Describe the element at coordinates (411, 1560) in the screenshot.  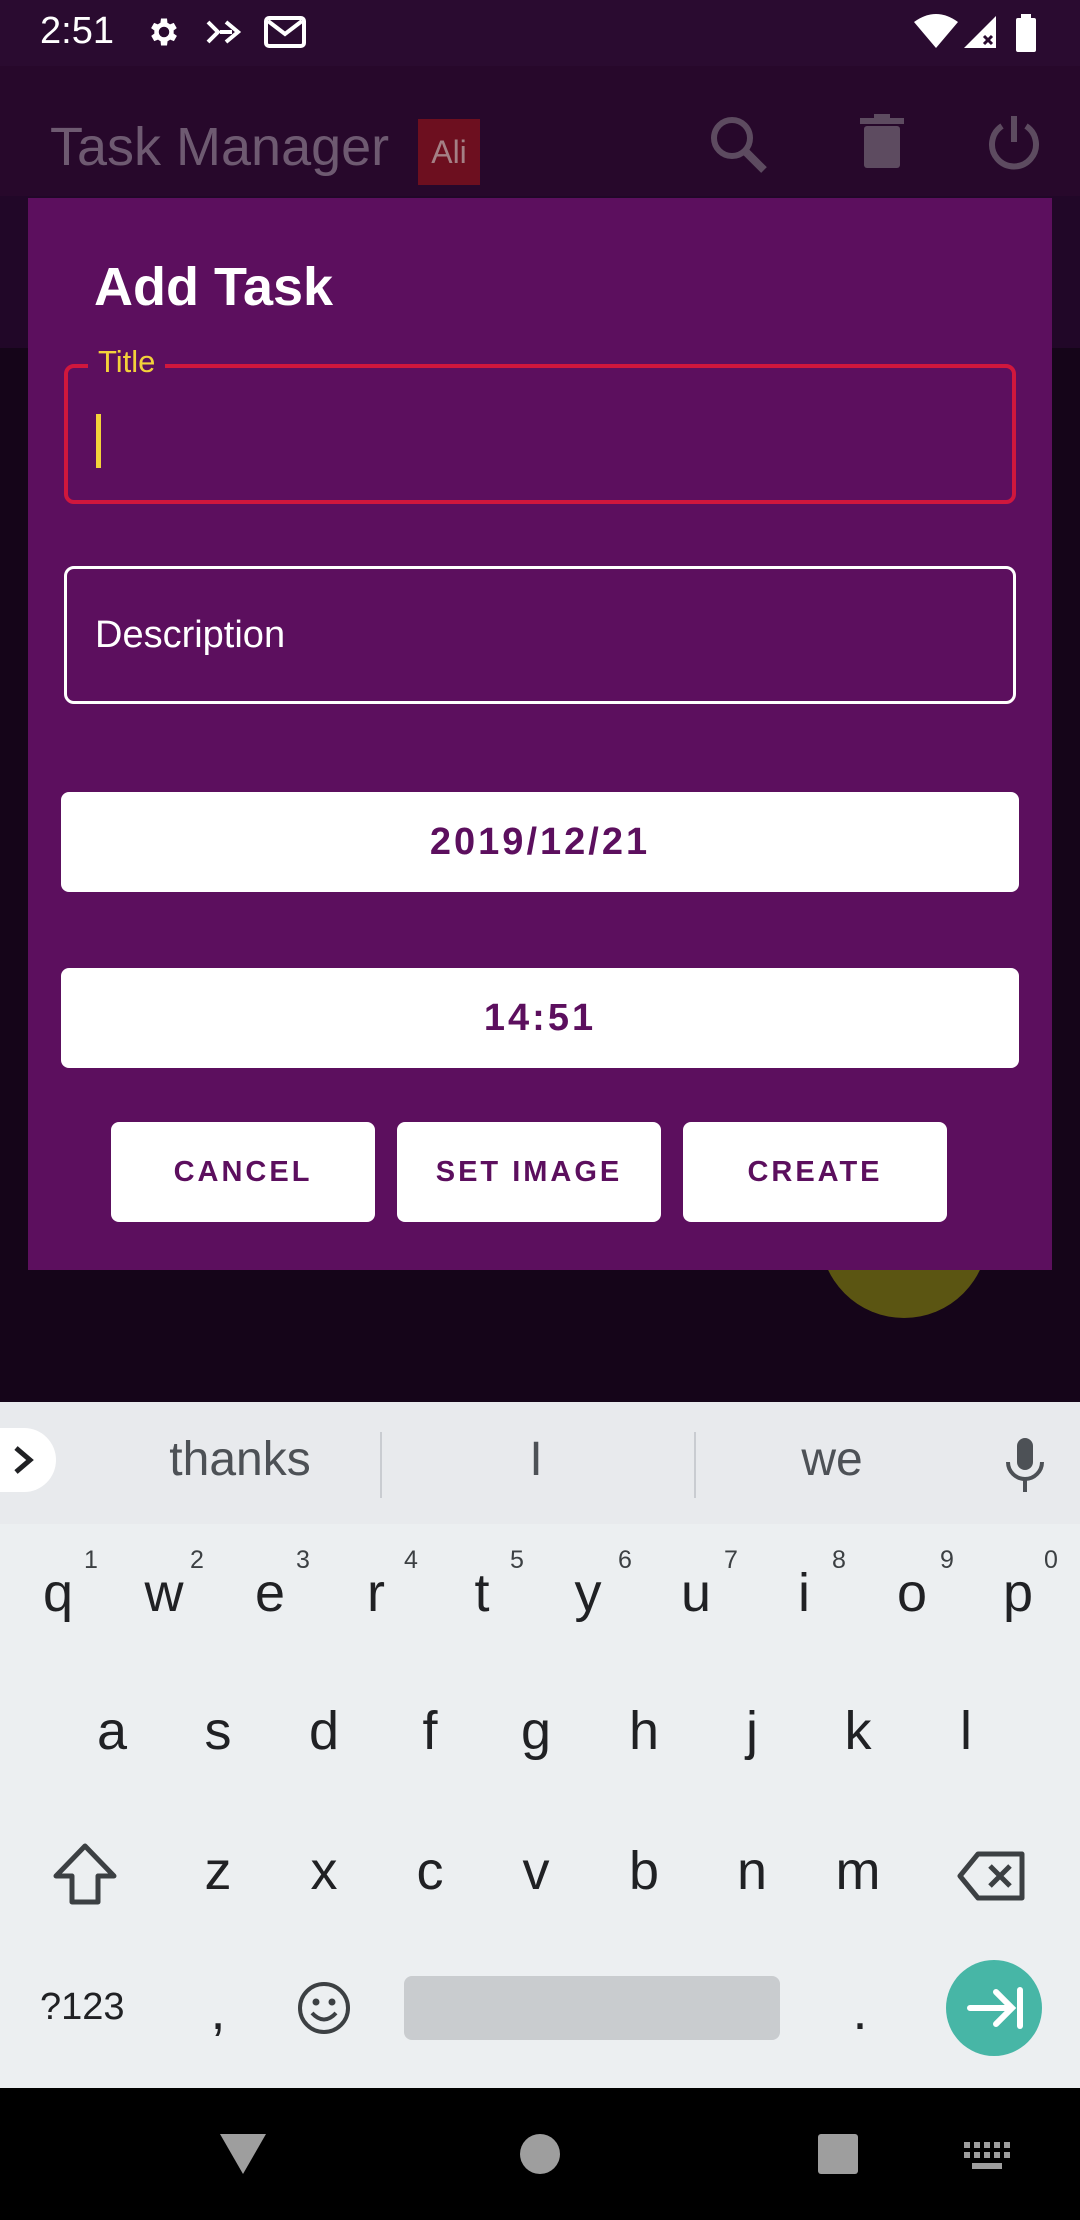
I see `key-hint-4: 4` at that location.